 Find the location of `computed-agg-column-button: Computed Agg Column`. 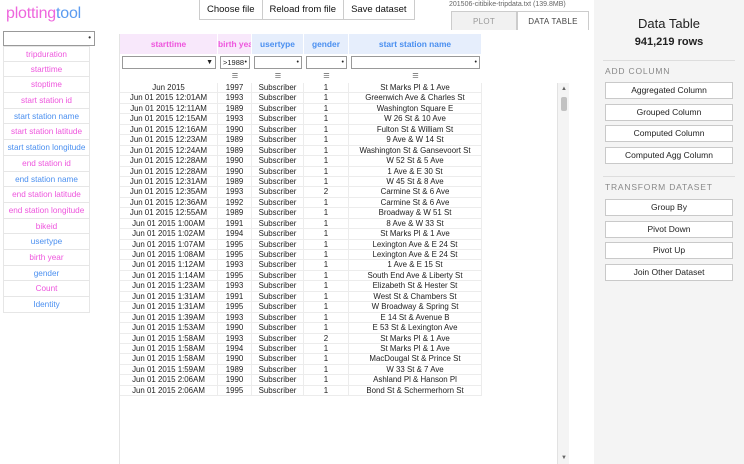

computed-agg-column-button: Computed Agg Column is located at coordinates (669, 155).